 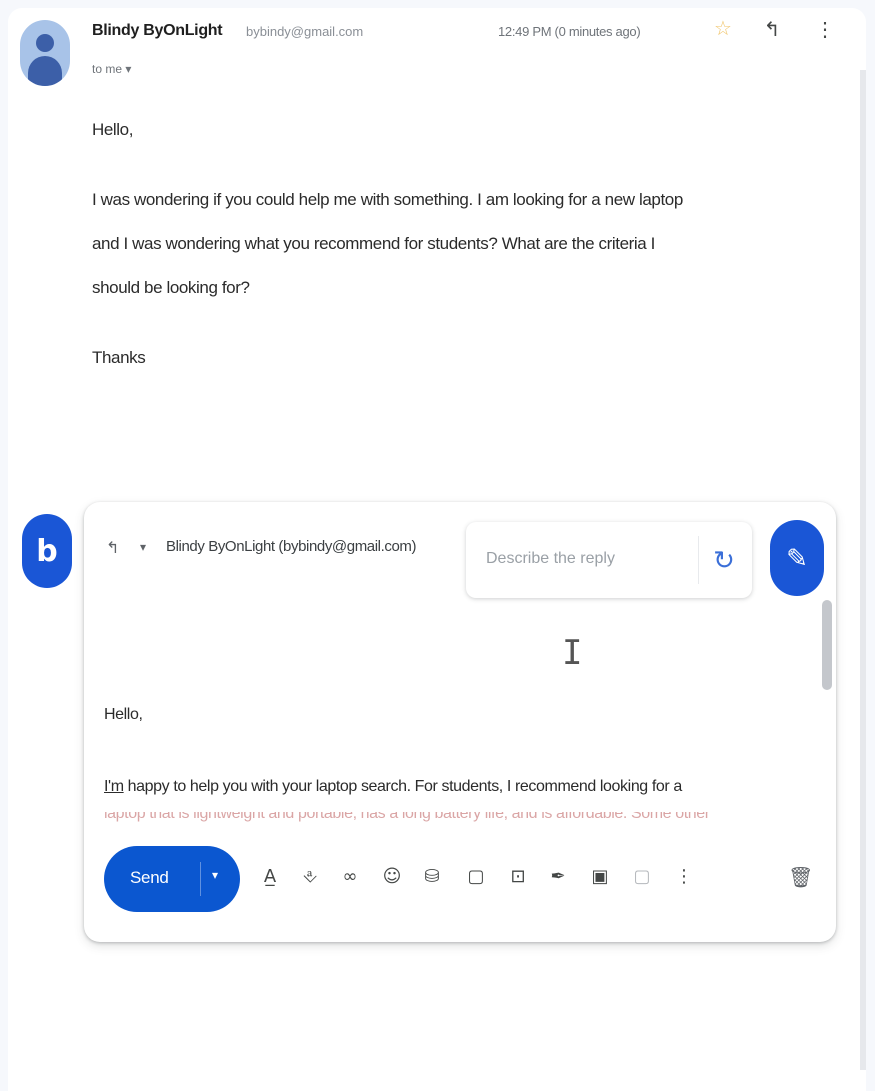 What do you see at coordinates (350, 877) in the screenshot?
I see `link-icon: ∞` at bounding box center [350, 877].